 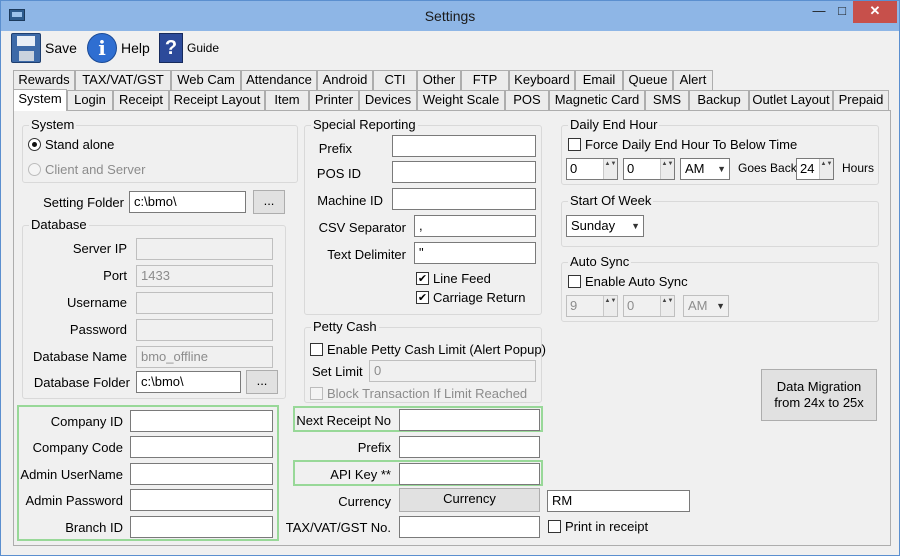 What do you see at coordinates (345, 80) in the screenshot?
I see `tab-android: Android` at bounding box center [345, 80].